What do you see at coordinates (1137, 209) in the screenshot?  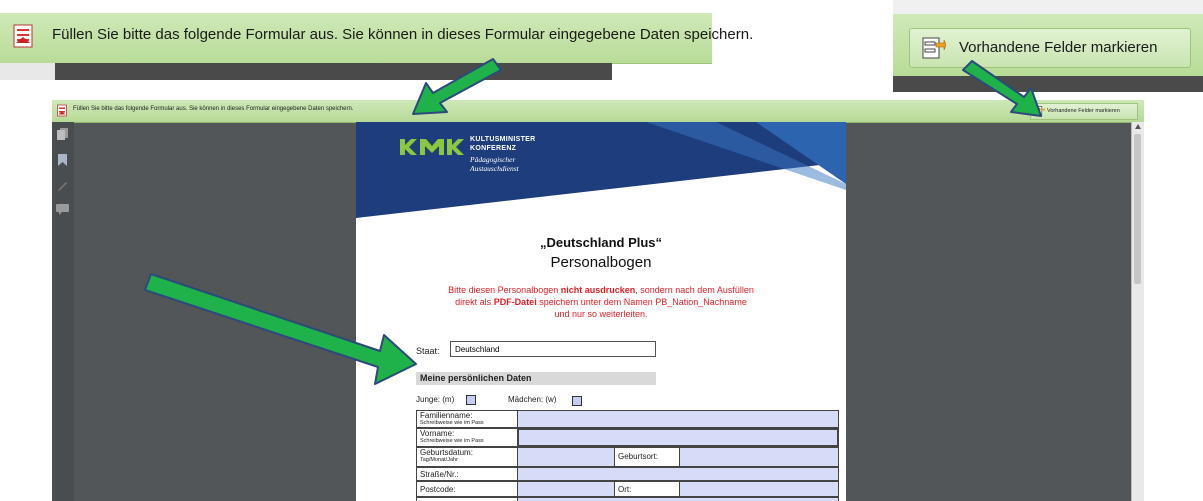 I see `scrollbar-thumb` at bounding box center [1137, 209].